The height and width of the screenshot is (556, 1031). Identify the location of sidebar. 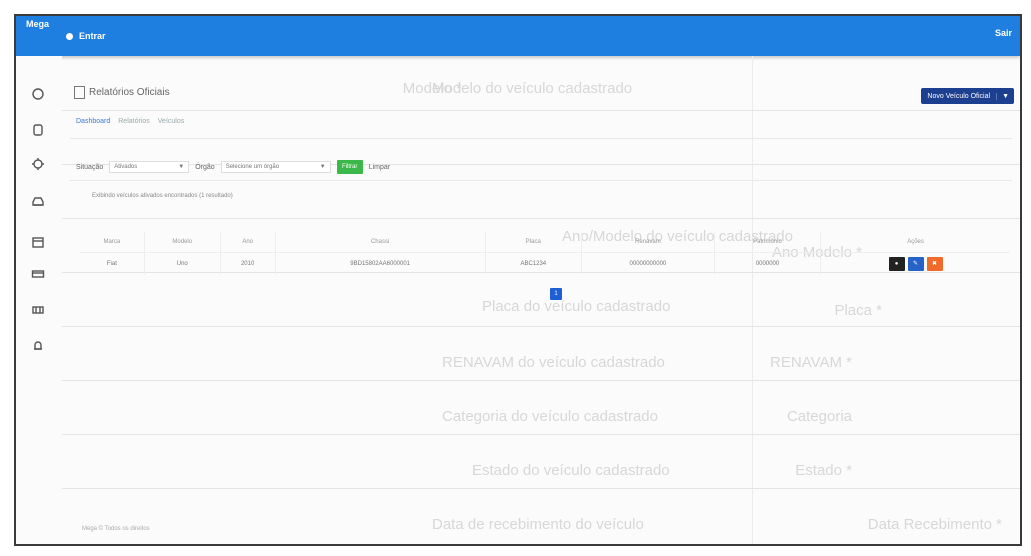
(39, 300).